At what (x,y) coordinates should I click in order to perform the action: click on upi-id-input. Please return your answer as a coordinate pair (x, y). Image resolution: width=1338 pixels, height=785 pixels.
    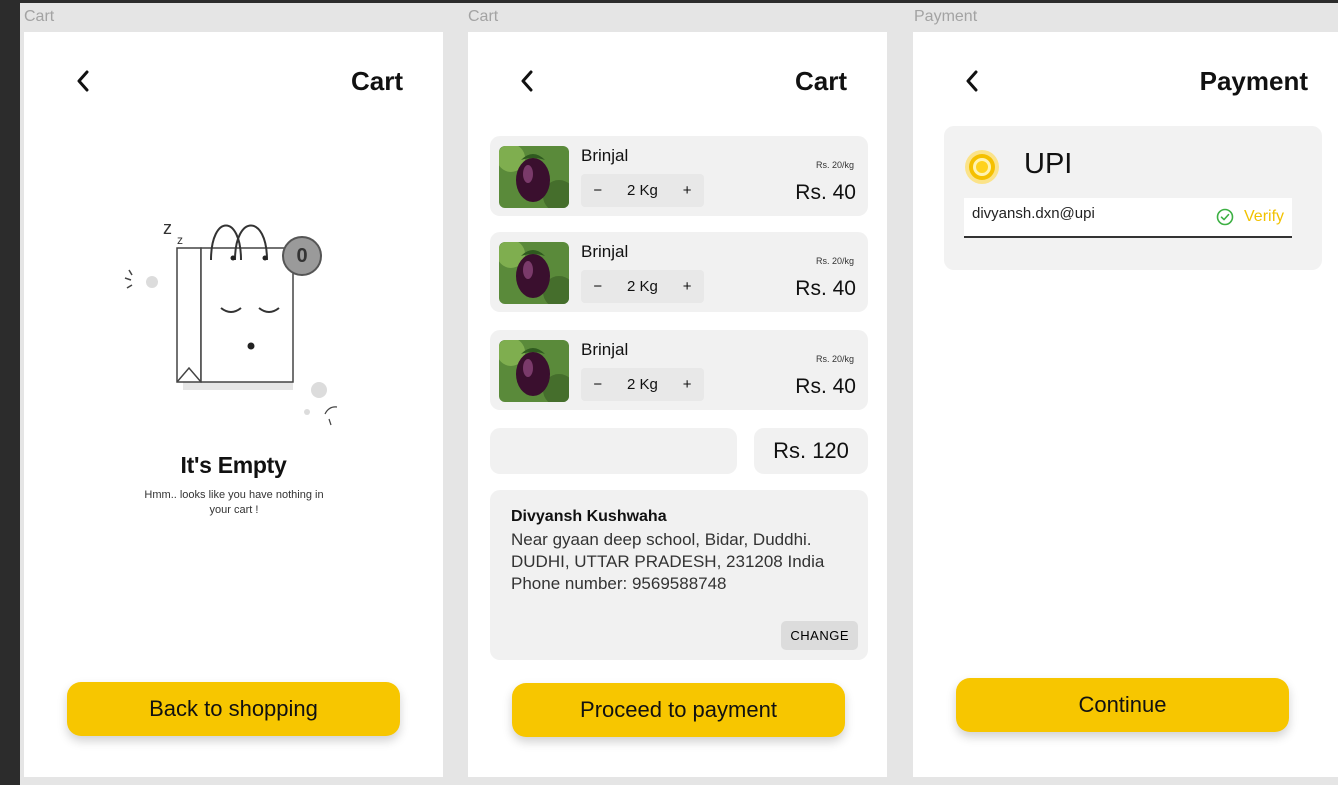
    Looking at the image, I should click on (1092, 213).